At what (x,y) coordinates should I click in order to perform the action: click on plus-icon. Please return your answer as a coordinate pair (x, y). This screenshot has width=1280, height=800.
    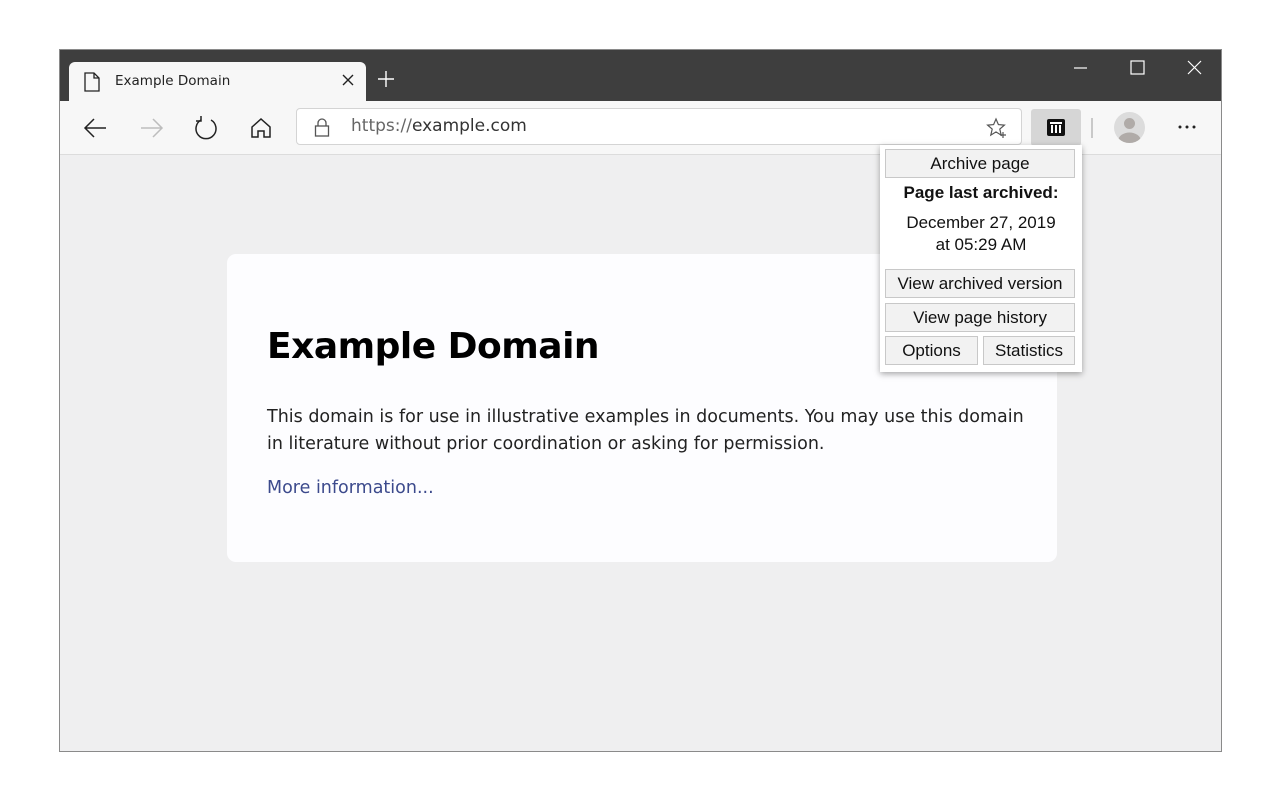
    Looking at the image, I should click on (386, 79).